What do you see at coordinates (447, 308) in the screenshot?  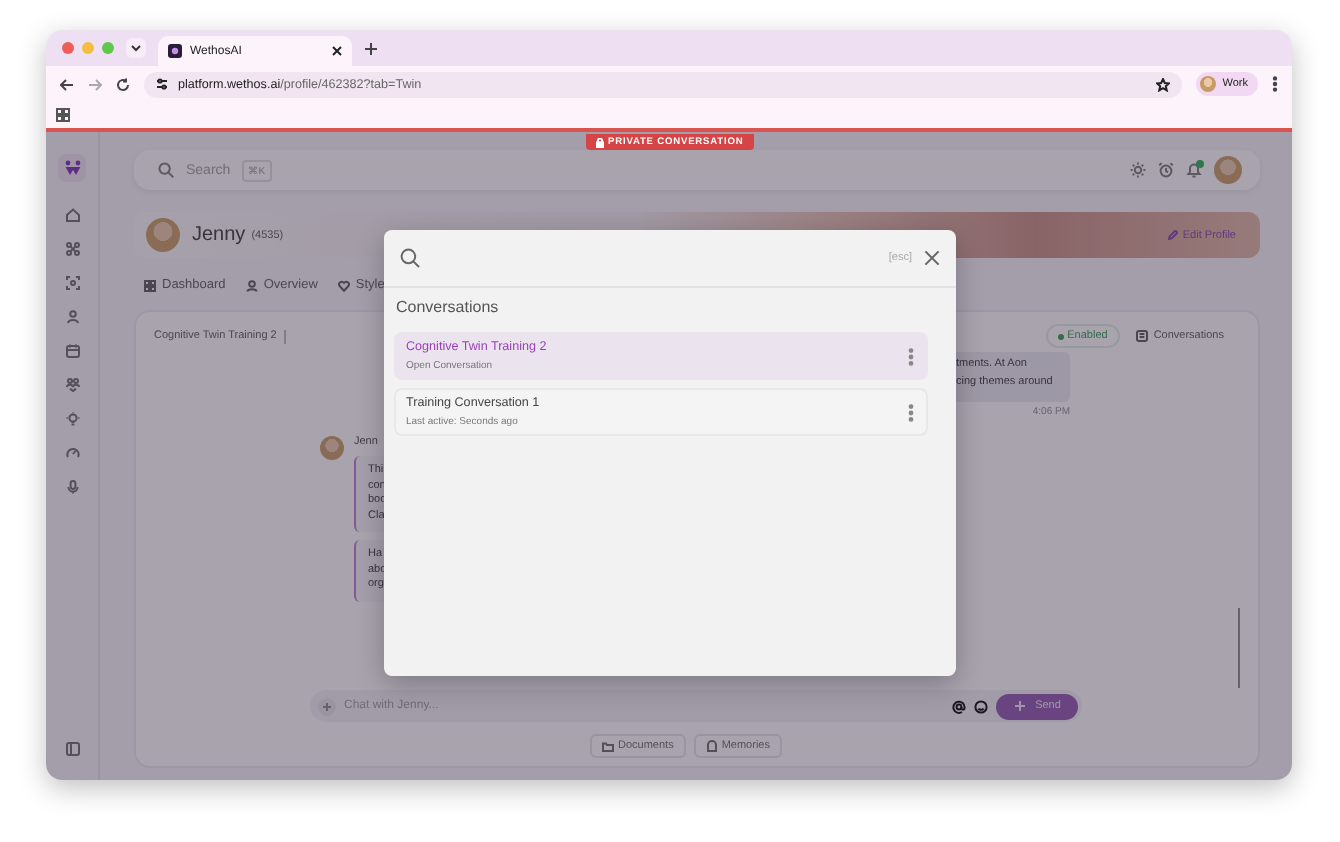 I see `section-heading: Conversations` at bounding box center [447, 308].